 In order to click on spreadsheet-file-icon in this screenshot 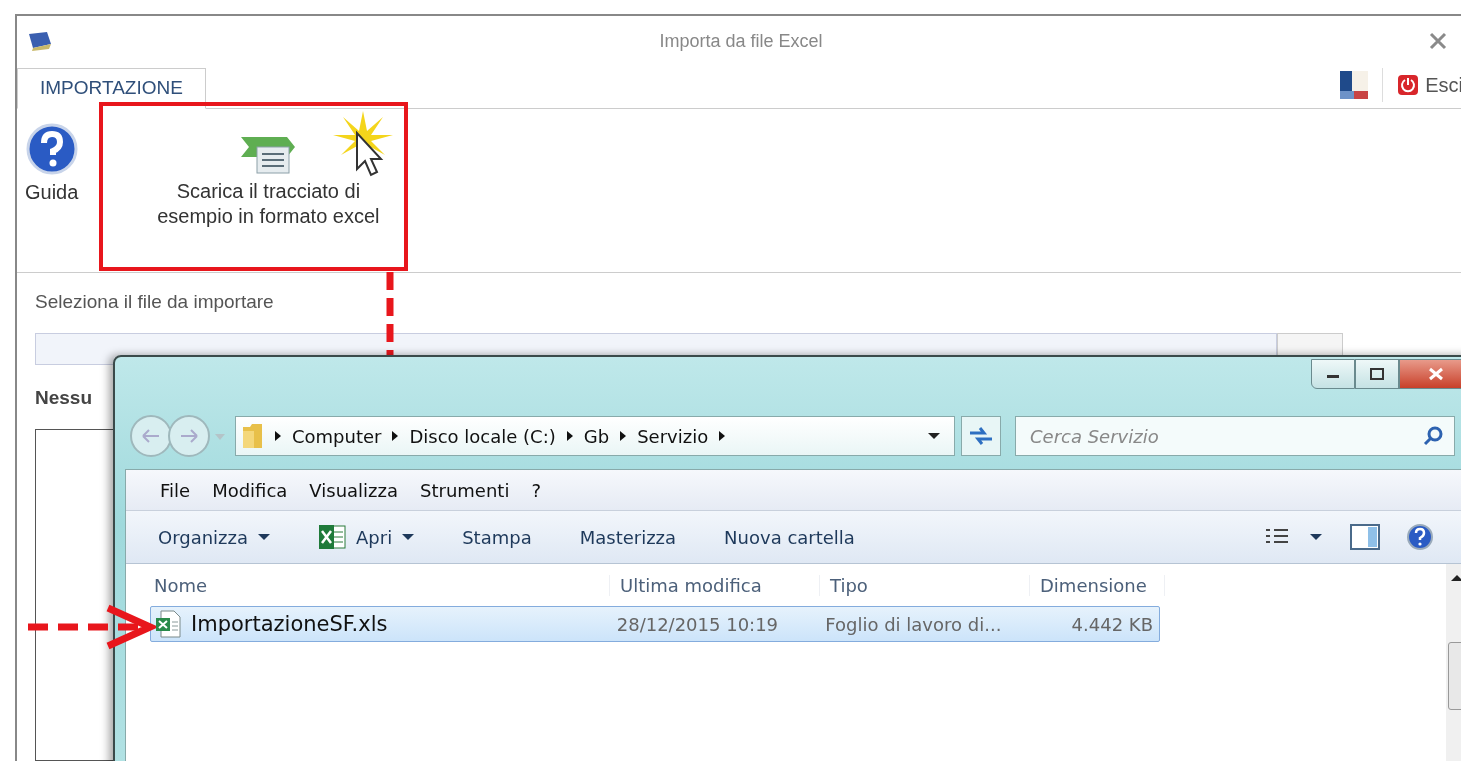, I will do `click(168, 624)`.